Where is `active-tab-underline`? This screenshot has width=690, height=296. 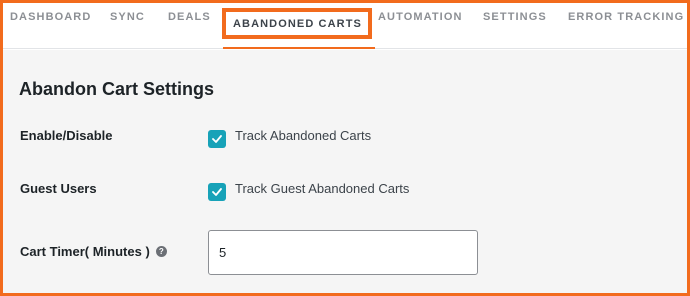
active-tab-underline is located at coordinates (299, 48).